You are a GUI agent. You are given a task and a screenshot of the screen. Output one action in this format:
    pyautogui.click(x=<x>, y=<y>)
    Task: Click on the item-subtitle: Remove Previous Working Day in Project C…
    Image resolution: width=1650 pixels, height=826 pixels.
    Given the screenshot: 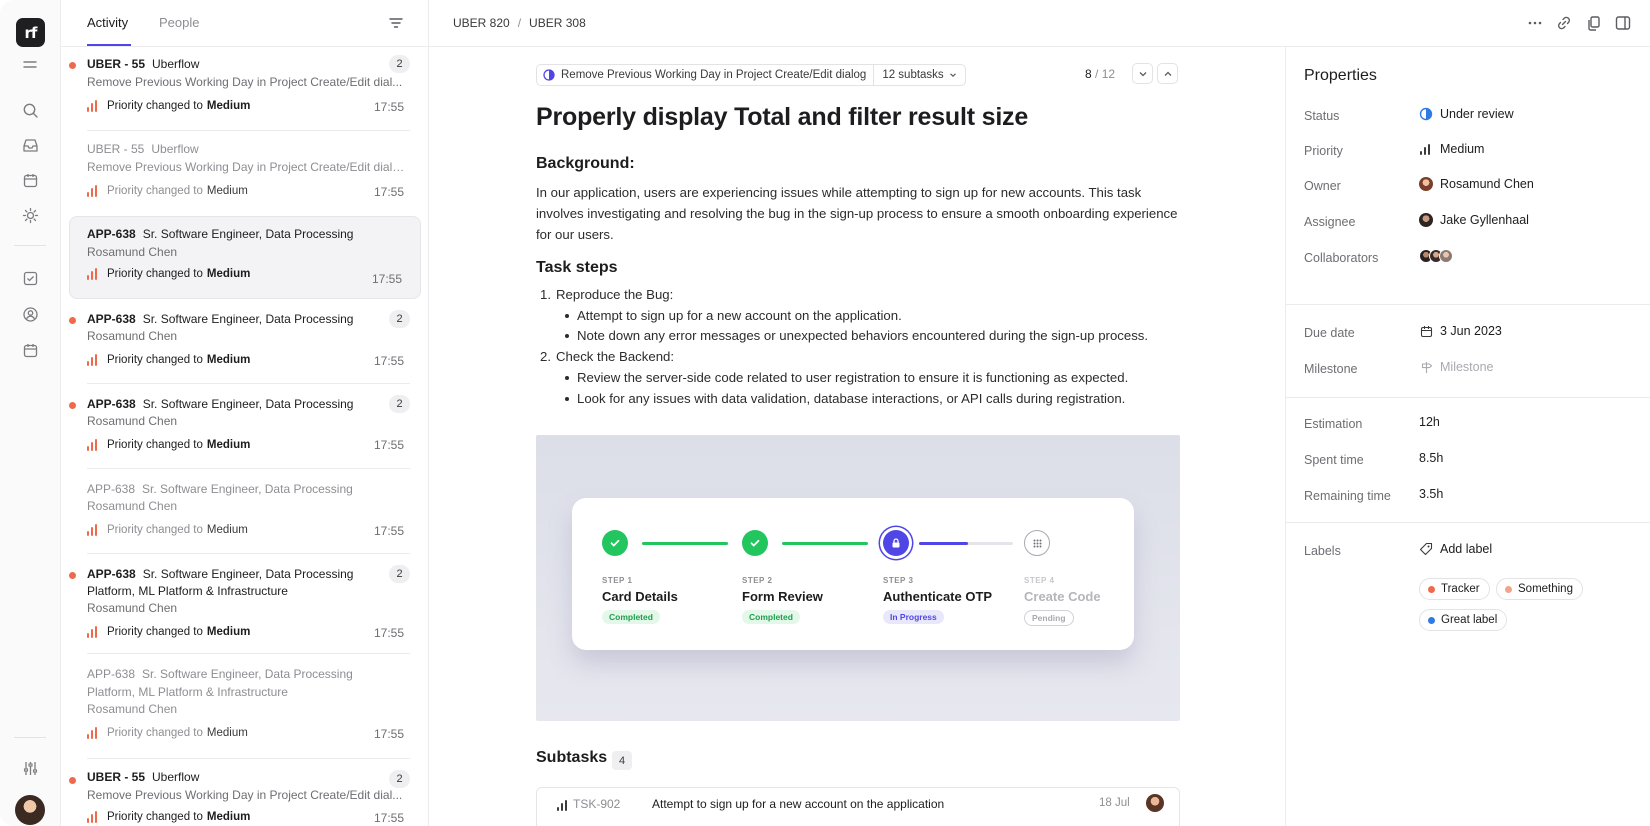 What is the action you would take?
    pyautogui.click(x=246, y=167)
    